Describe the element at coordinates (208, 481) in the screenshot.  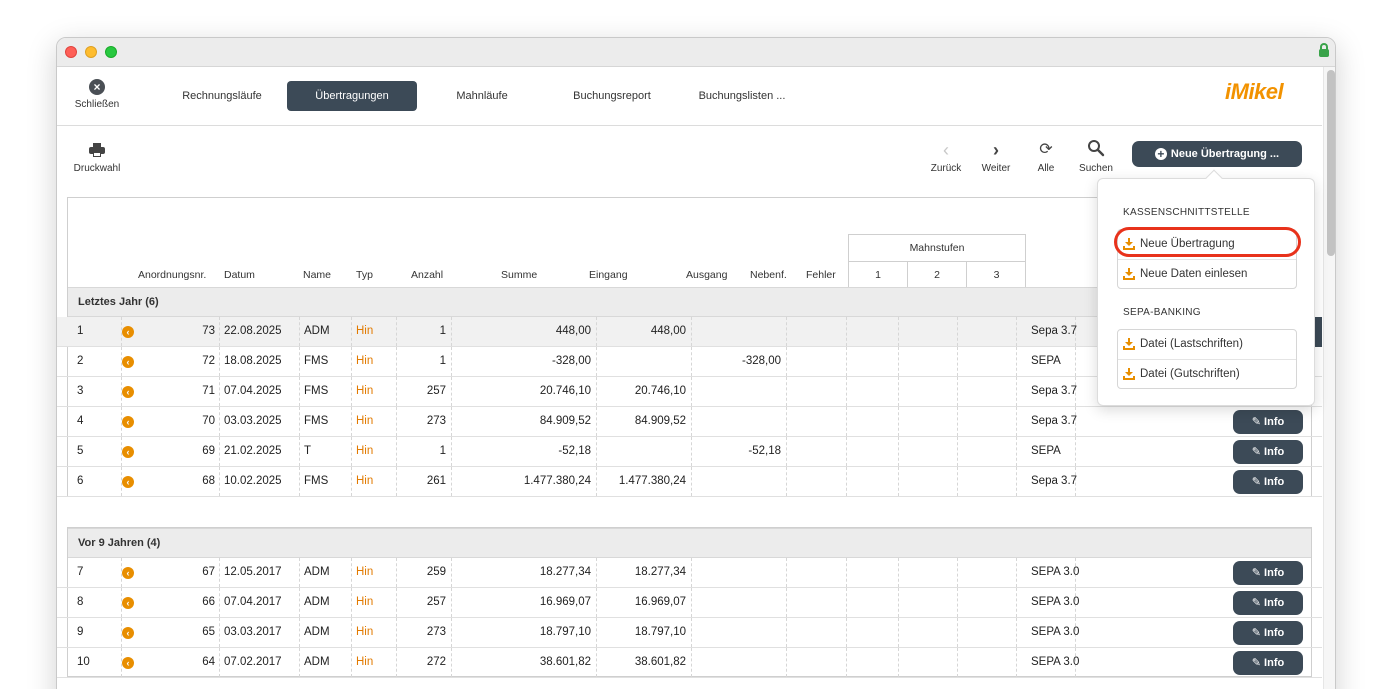
I see `cell-nr: 68` at that location.